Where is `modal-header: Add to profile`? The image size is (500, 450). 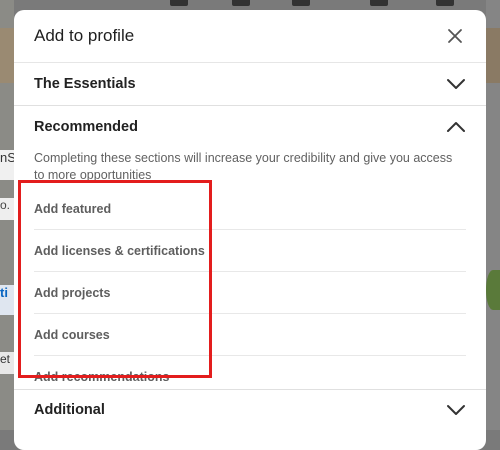 modal-header: Add to profile is located at coordinates (250, 36).